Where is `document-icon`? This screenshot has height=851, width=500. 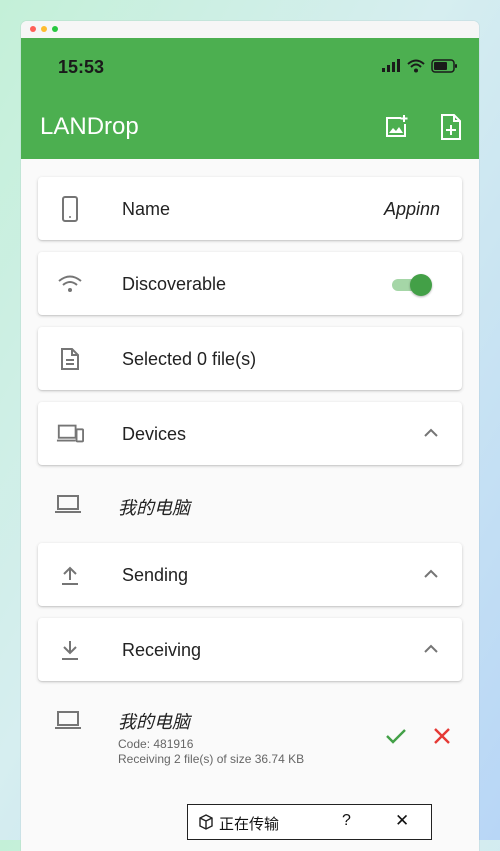 document-icon is located at coordinates (70, 359).